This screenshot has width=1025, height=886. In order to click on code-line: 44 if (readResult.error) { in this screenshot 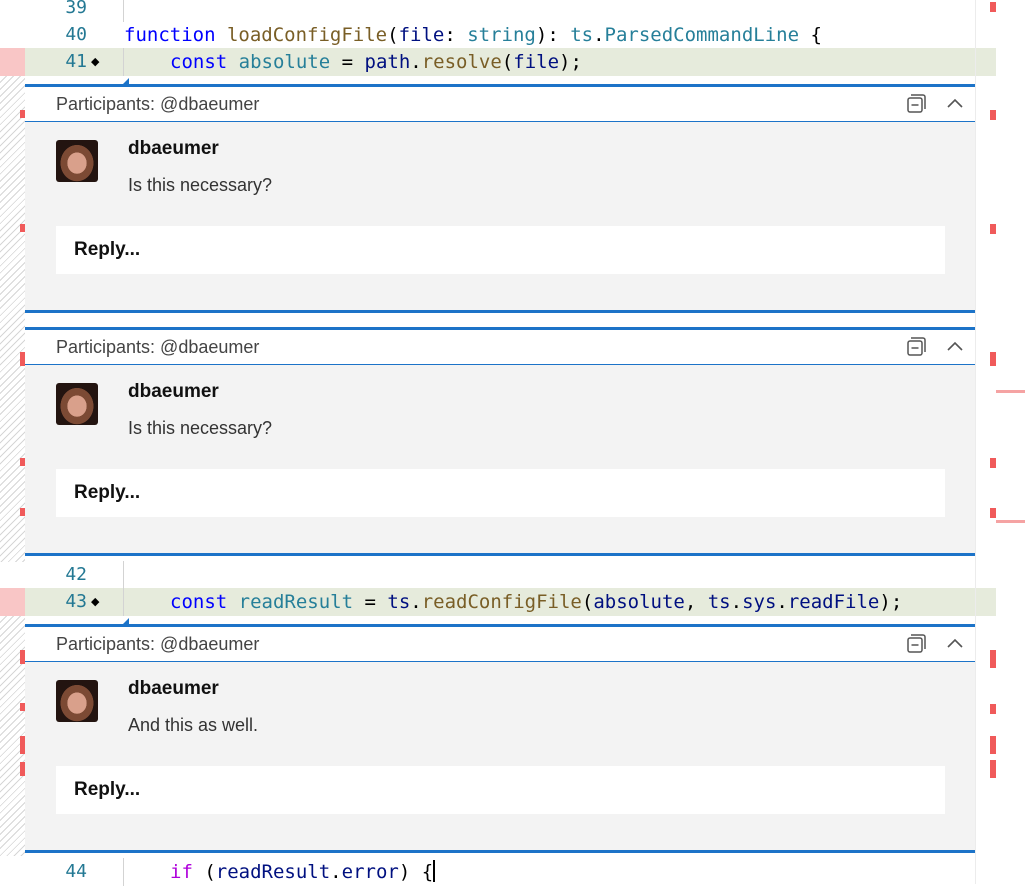, I will do `click(498, 872)`.